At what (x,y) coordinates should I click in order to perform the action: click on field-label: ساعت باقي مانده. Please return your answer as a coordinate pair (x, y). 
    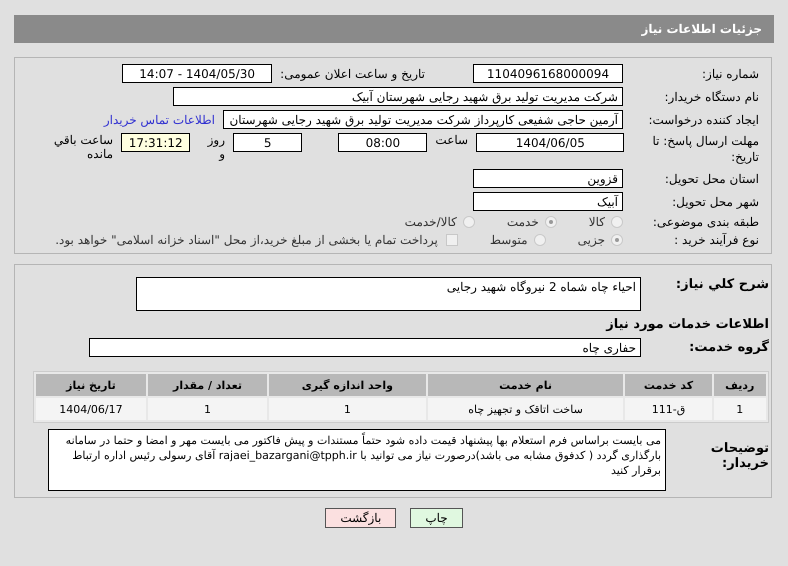
    Looking at the image, I should click on (83, 147).